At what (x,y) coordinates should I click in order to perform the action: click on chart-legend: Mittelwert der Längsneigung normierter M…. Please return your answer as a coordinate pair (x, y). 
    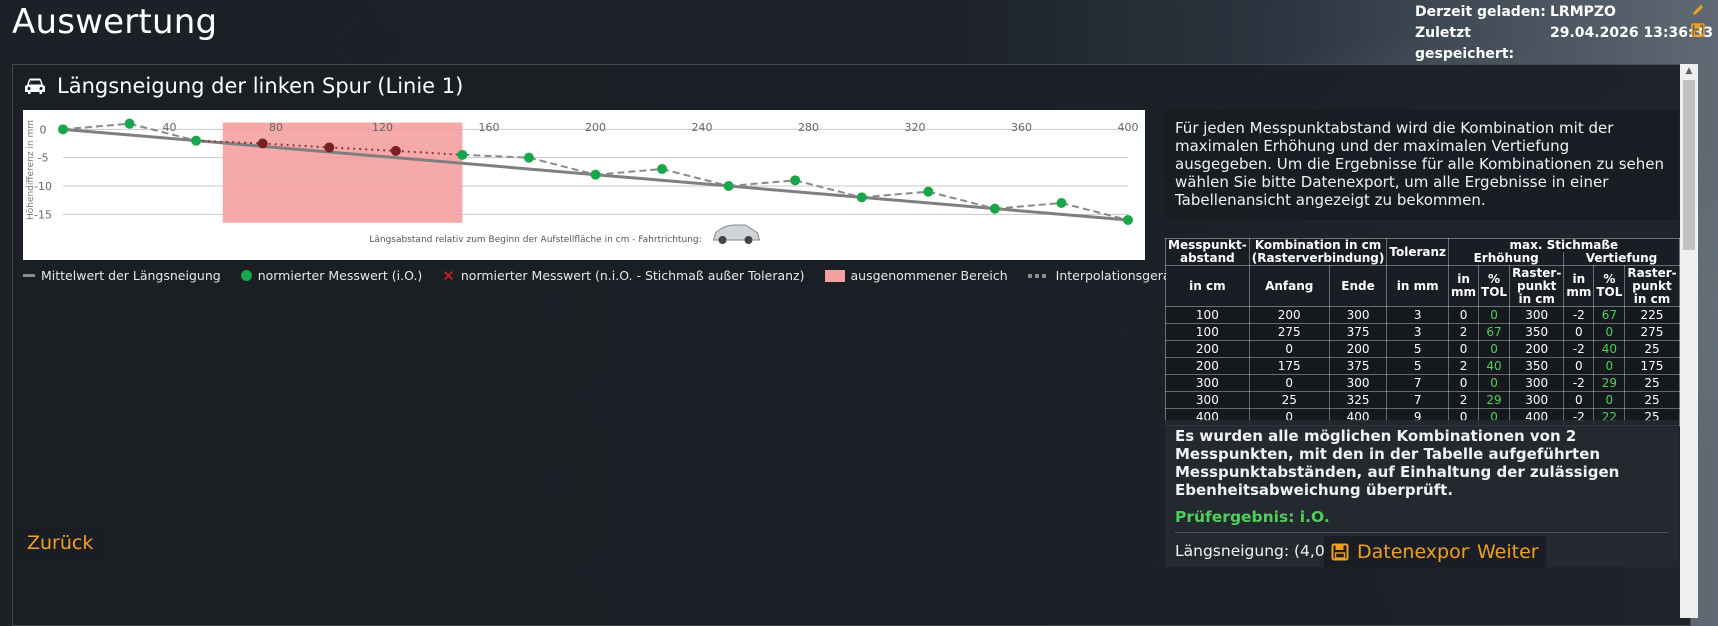
    Looking at the image, I should click on (614, 275).